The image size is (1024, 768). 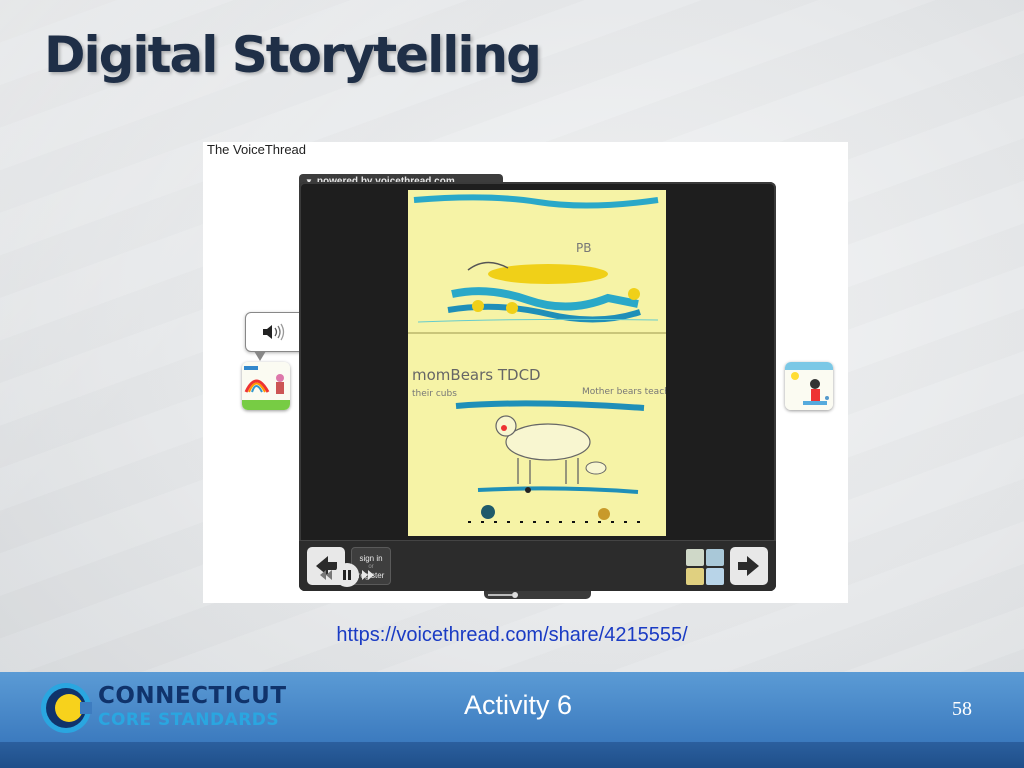 I want to click on cs-logo-icon, so click(x=66, y=708).